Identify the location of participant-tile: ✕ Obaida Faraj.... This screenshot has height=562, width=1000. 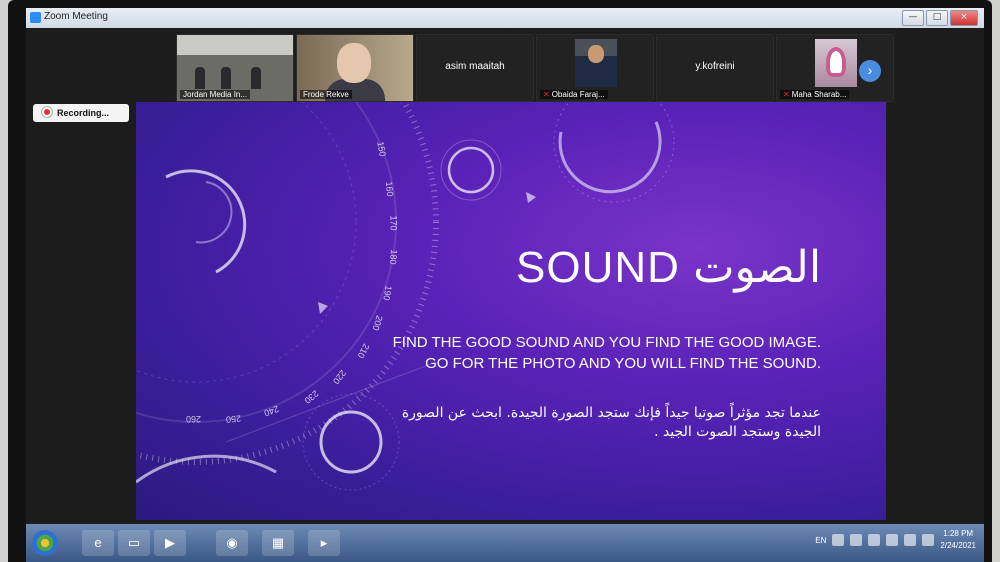
(595, 68).